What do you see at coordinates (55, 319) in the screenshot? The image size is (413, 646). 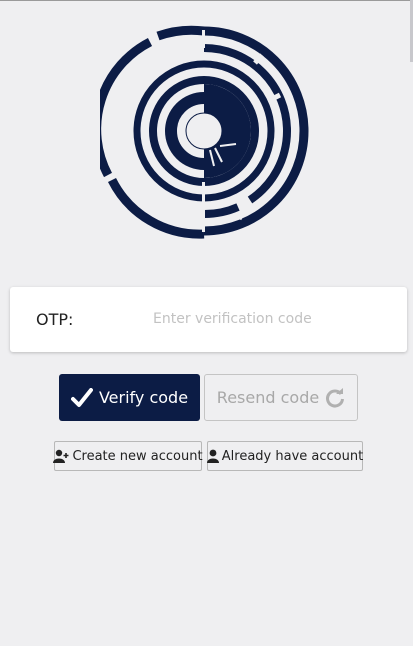 I see `otp-label: OTP:` at bounding box center [55, 319].